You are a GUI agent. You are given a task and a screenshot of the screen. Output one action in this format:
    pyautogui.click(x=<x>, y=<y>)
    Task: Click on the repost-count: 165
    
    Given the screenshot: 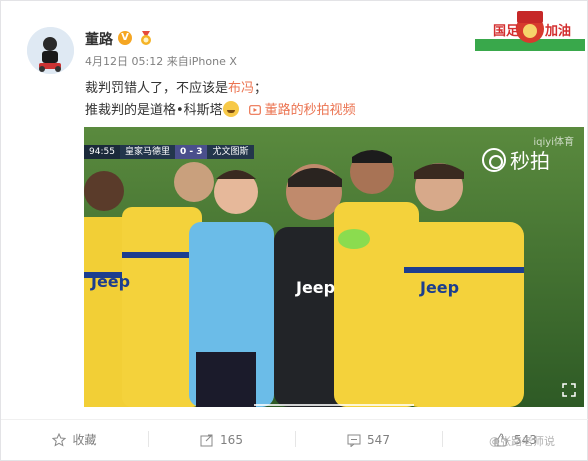 What is the action you would take?
    pyautogui.click(x=231, y=439)
    